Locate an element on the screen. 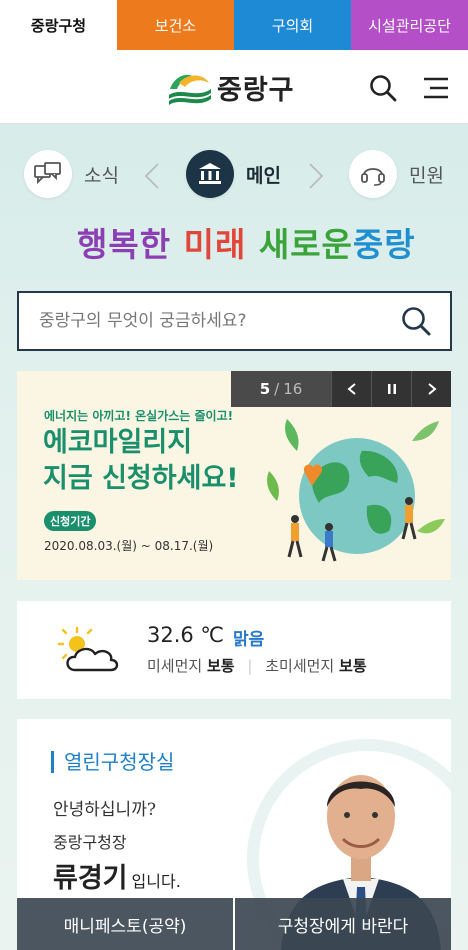 The image size is (468, 950). banner-period-chip: 신청기간 is located at coordinates (70, 521).